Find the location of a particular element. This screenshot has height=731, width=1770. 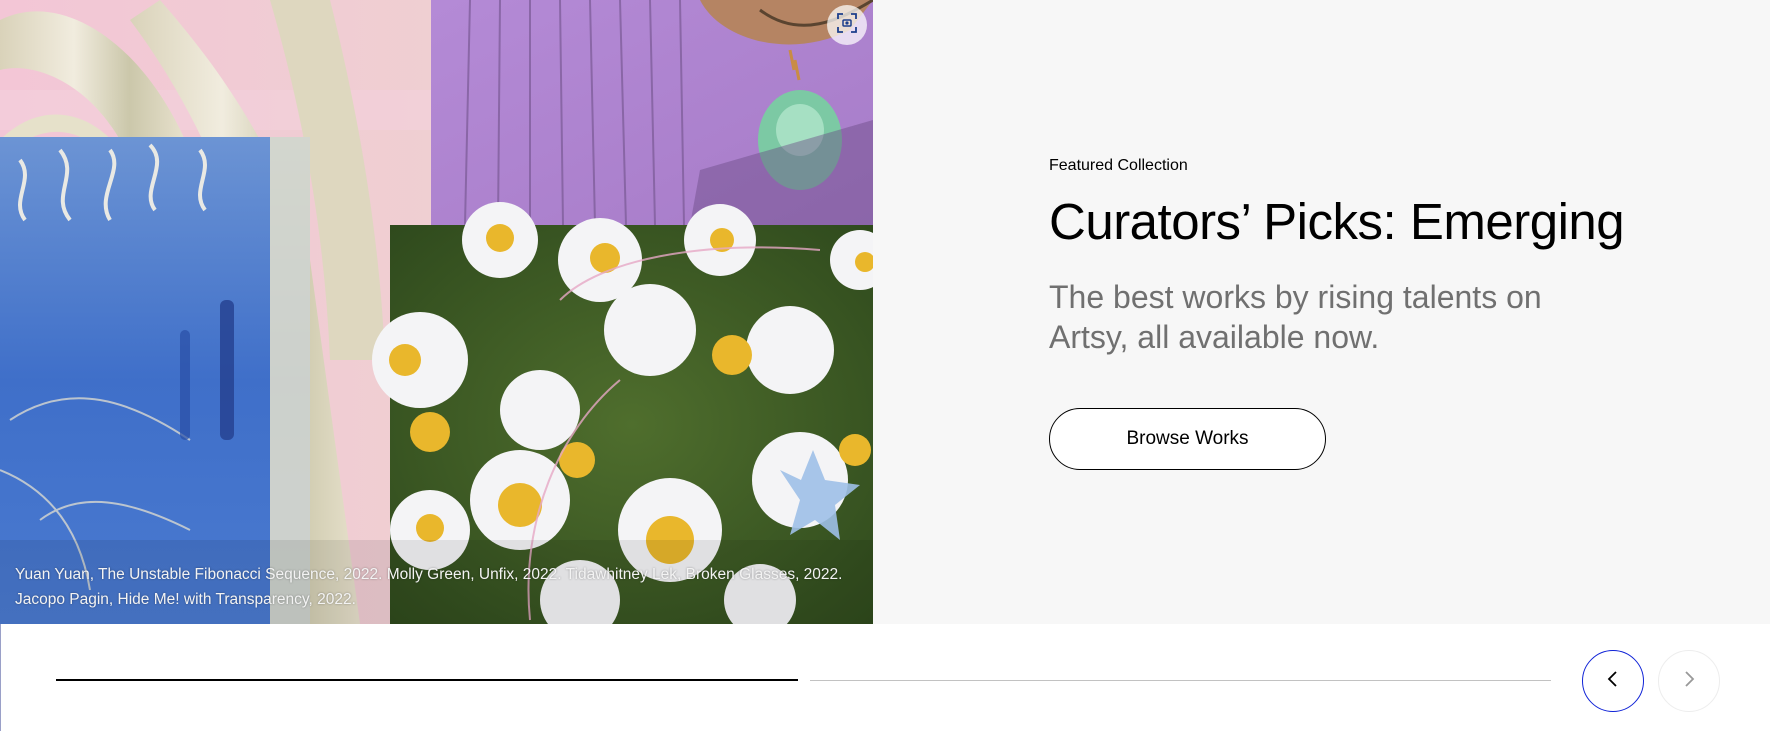

next-slide-button is located at coordinates (1689, 681).